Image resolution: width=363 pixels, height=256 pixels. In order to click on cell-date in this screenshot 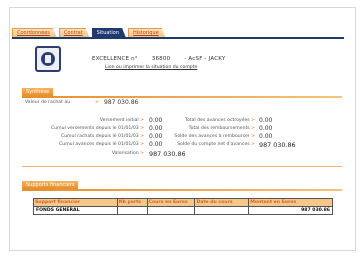, I will do `click(222, 210)`.